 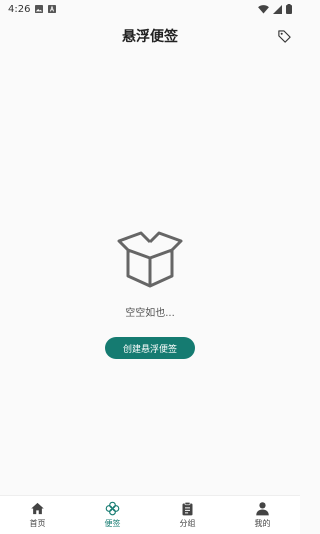 I want to click on nav-item-home: 首页, so click(x=37, y=515).